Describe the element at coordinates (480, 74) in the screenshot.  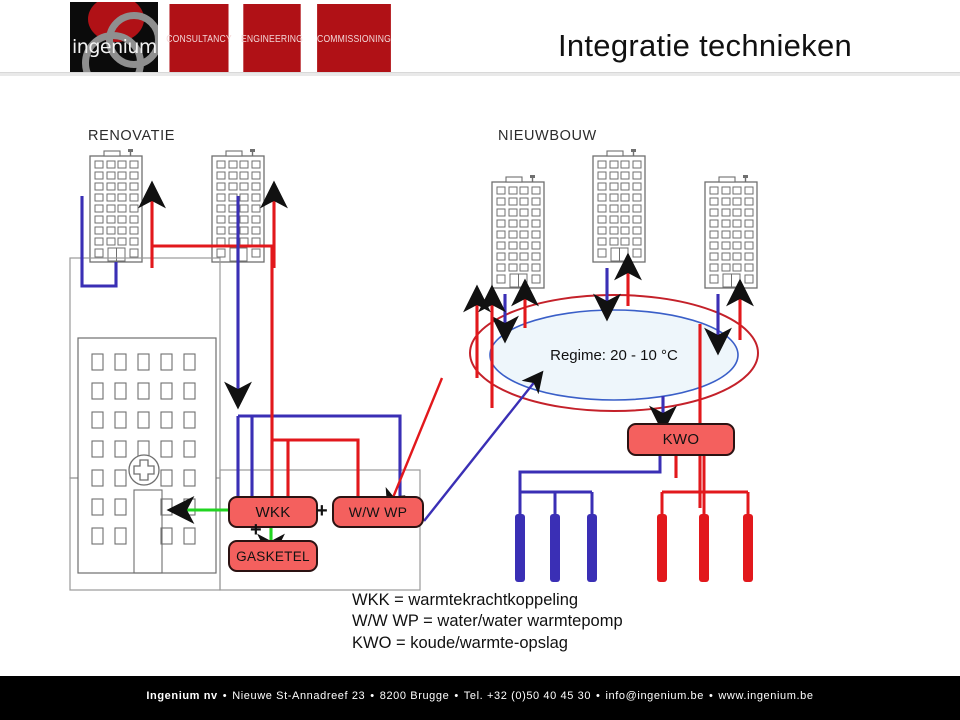
I see `header-divider` at that location.